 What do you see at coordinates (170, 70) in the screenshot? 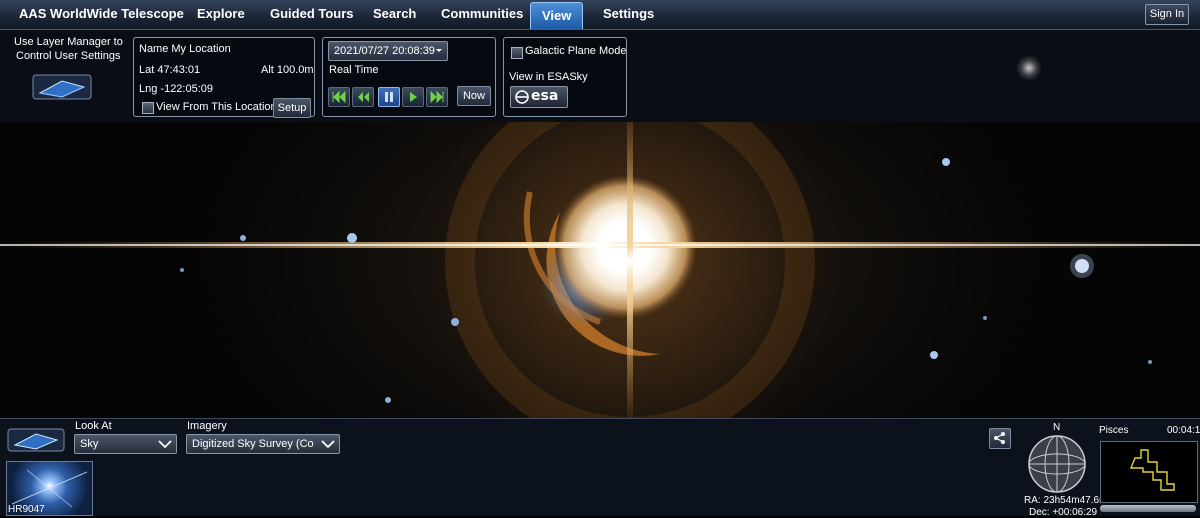
I see `latitude-value: Lat 47:43:01` at bounding box center [170, 70].